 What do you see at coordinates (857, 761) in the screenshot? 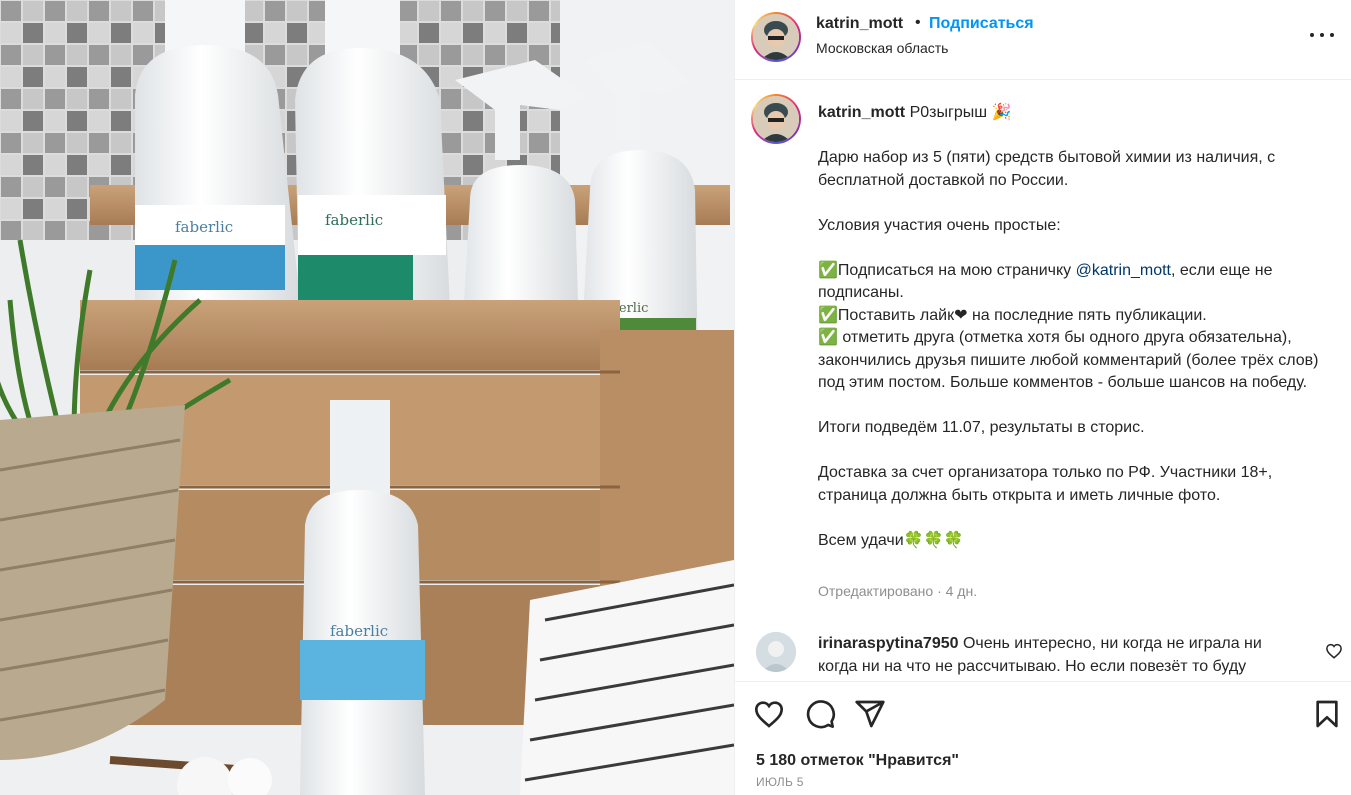
I see `likes-count: 5 180 отметок "Нравится"` at bounding box center [857, 761].